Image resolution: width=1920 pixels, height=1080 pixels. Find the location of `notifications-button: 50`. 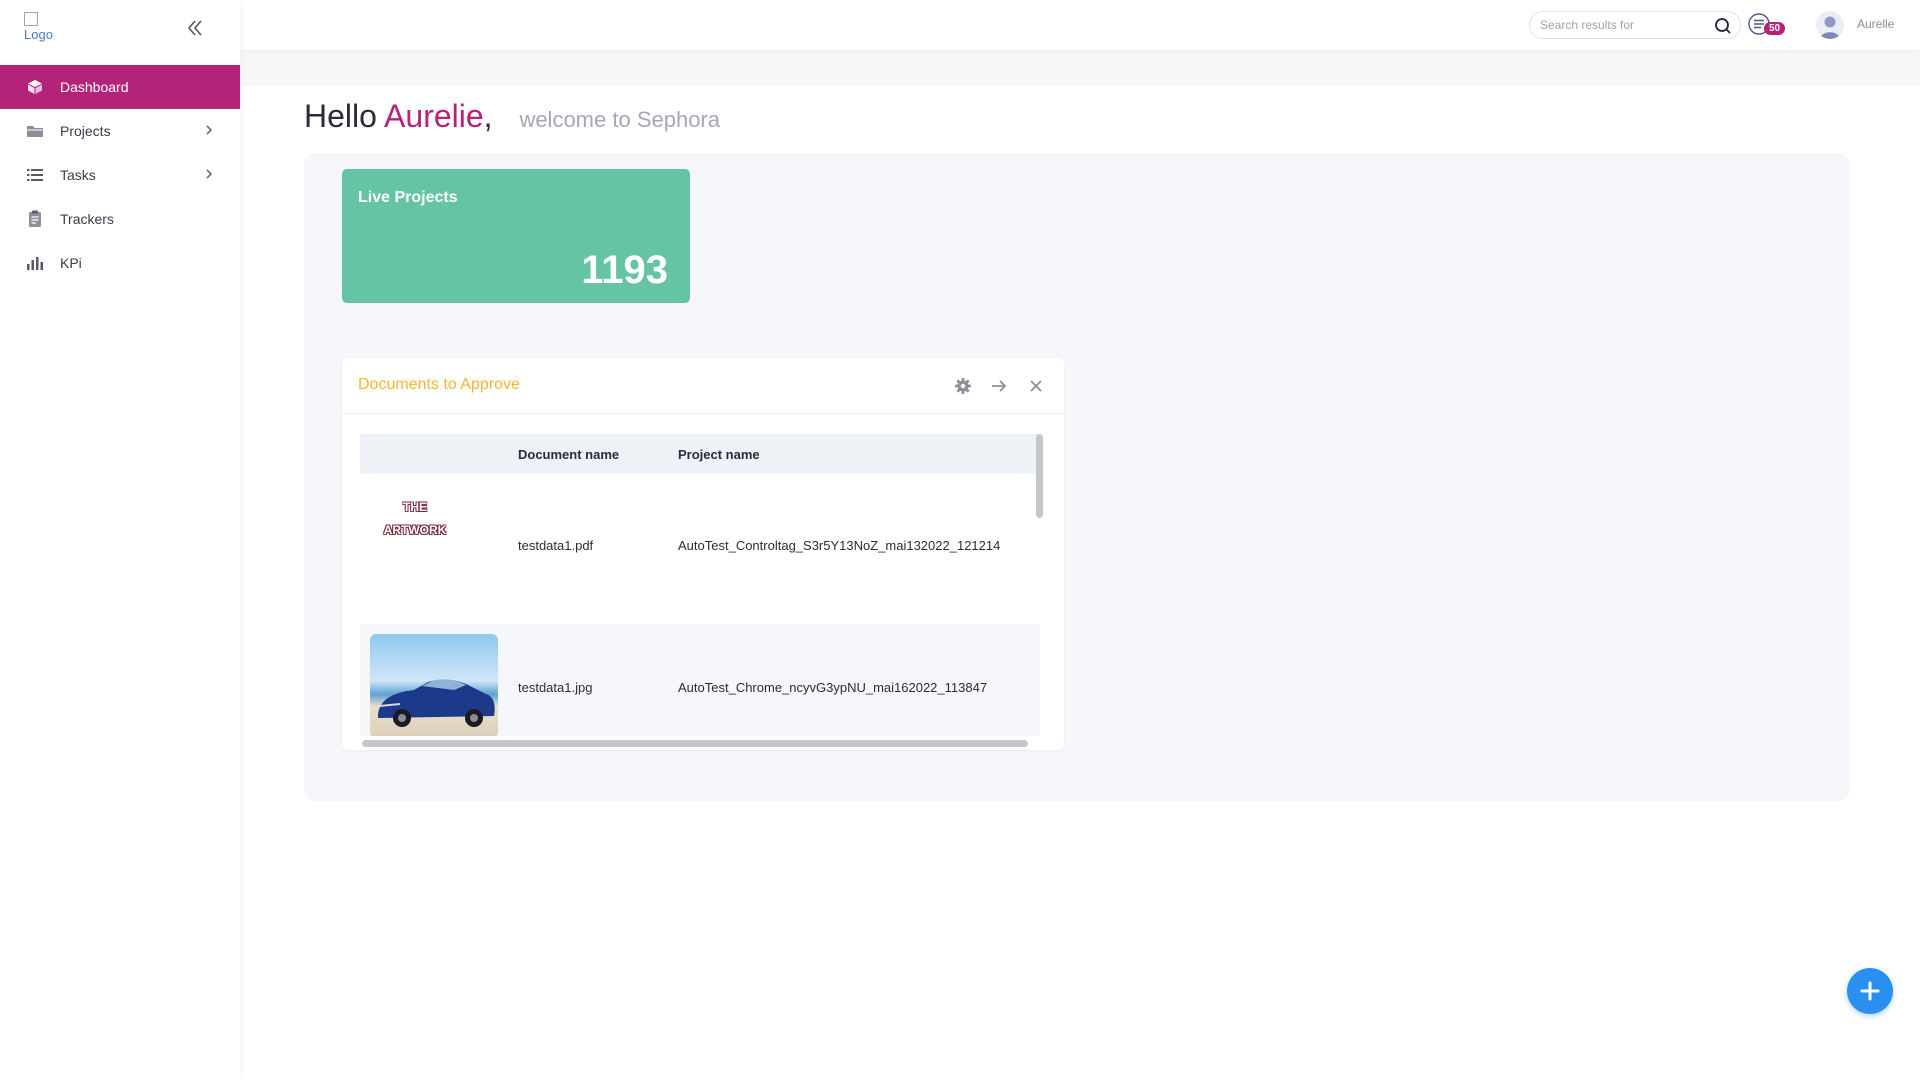

notifications-button: 50 is located at coordinates (1768, 26).